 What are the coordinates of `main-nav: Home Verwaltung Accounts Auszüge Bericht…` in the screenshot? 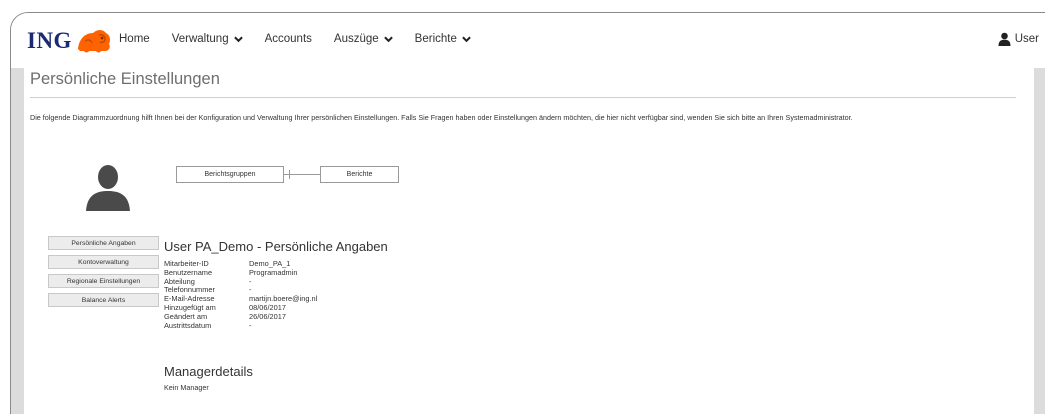 It's located at (306, 39).